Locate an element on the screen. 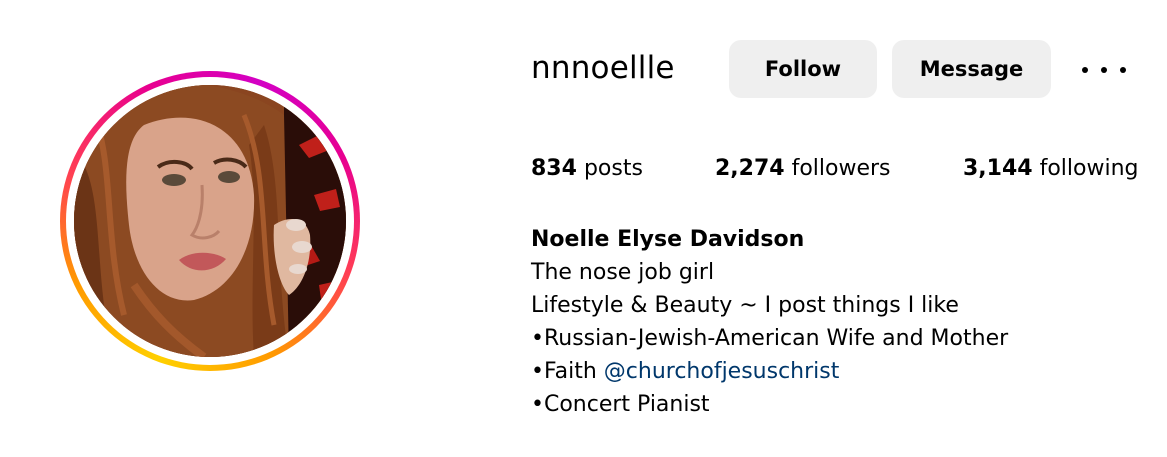 The width and height of the screenshot is (1167, 457). avatar is located at coordinates (210, 221).